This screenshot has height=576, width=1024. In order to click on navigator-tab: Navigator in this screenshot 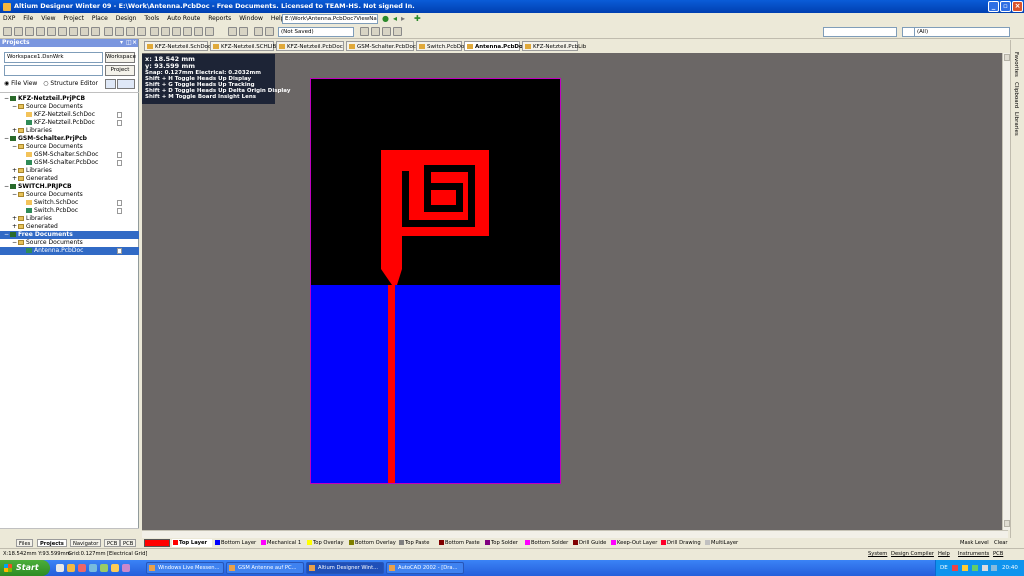, I will do `click(86, 543)`.